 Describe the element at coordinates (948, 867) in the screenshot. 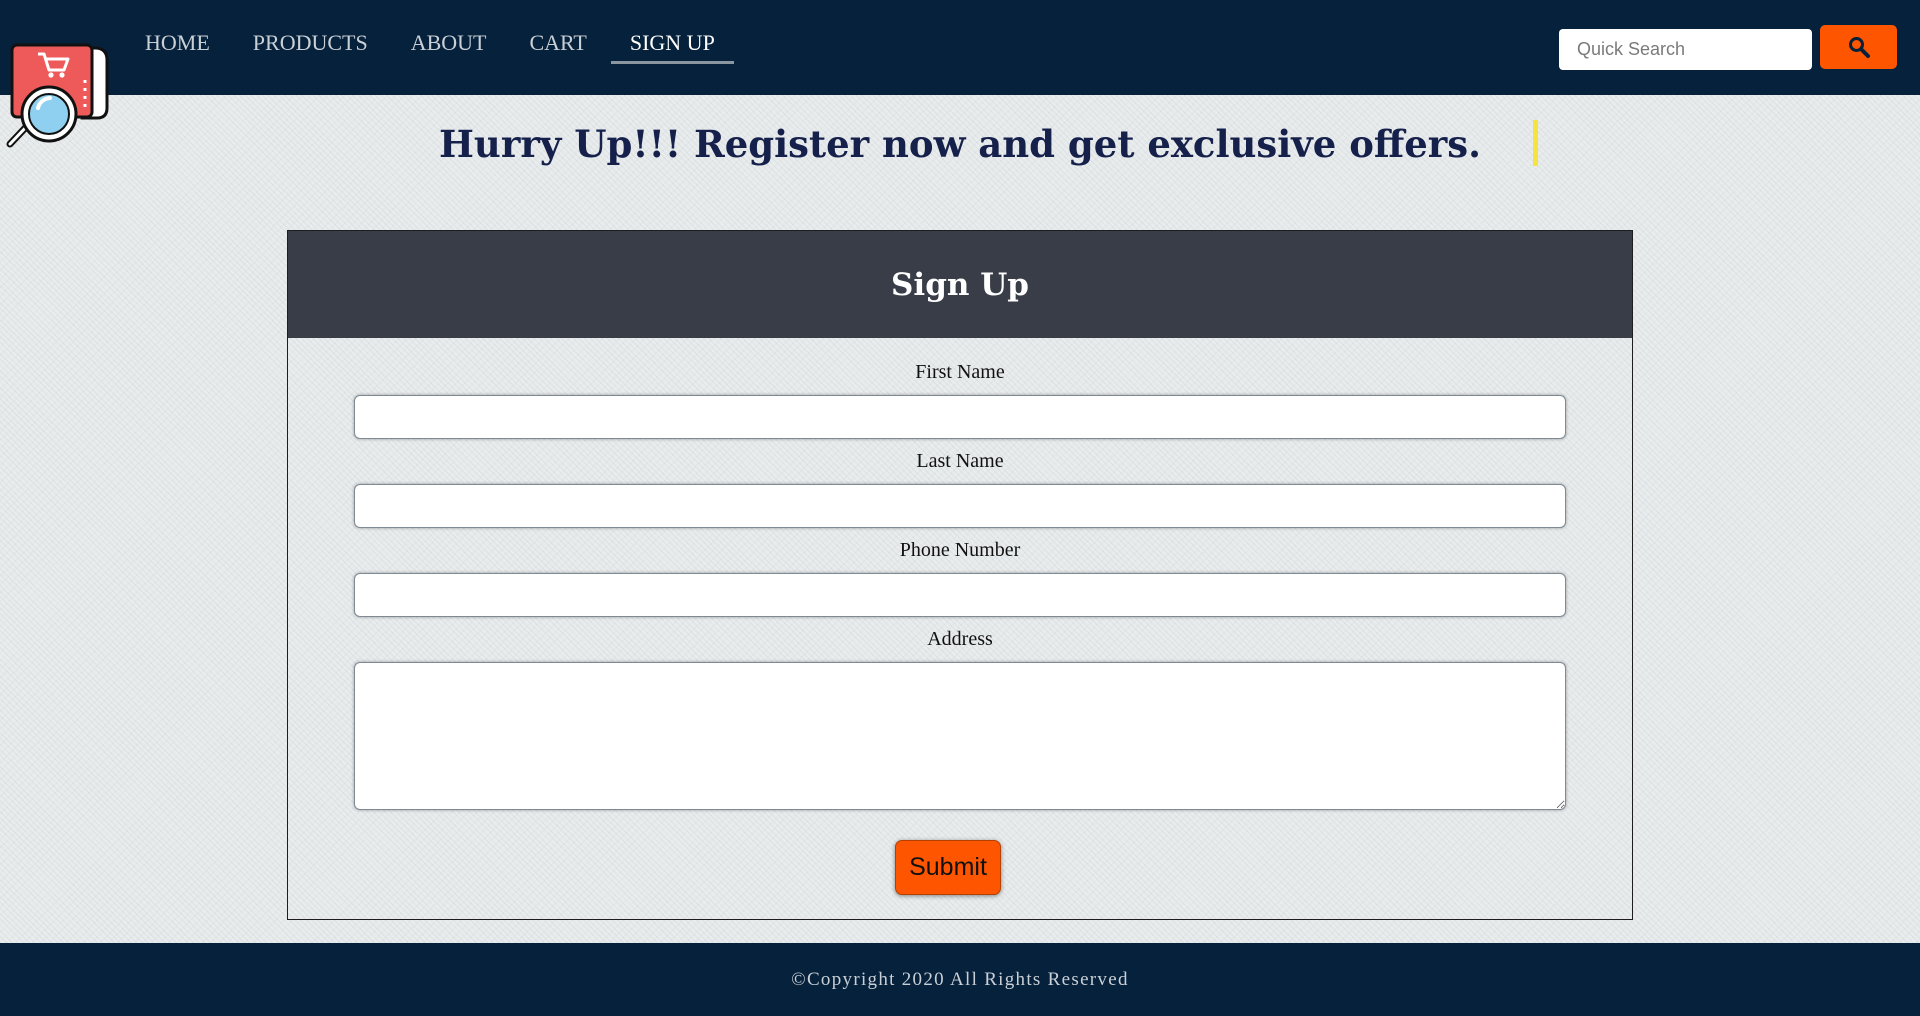

I see `submit-button: Submit` at that location.